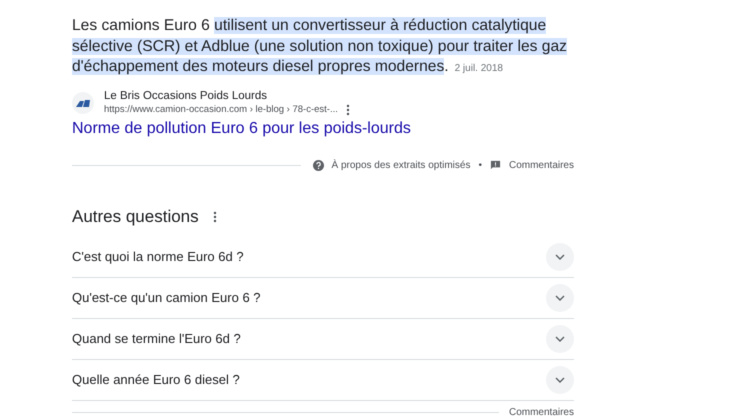  What do you see at coordinates (156, 338) in the screenshot?
I see `question-text: Quand se termine l'Euro 6d ?` at bounding box center [156, 338].